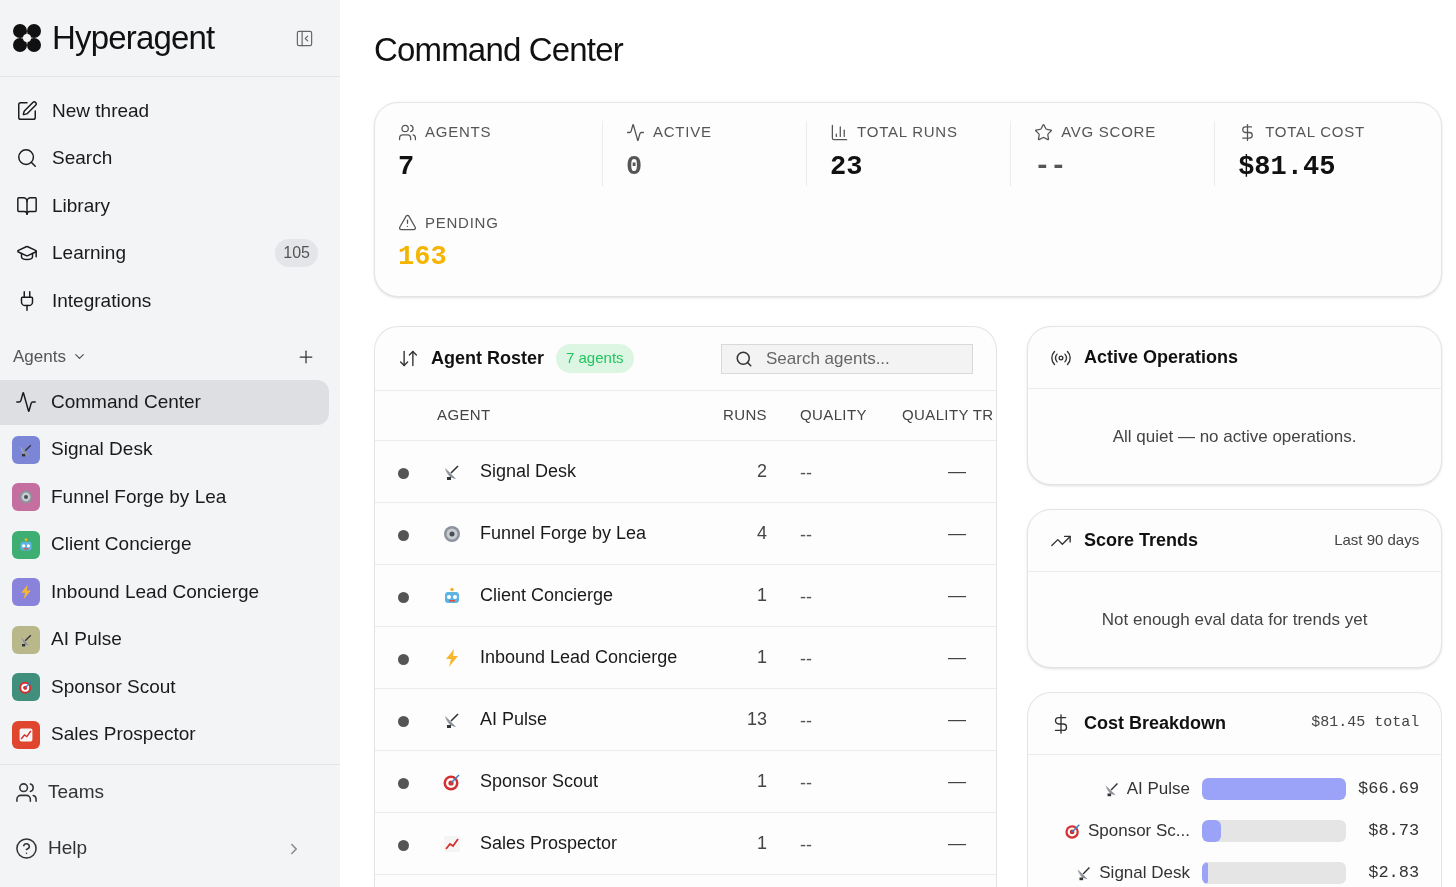  Describe the element at coordinates (170, 111) in the screenshot. I see `nav-item: New thread` at that location.